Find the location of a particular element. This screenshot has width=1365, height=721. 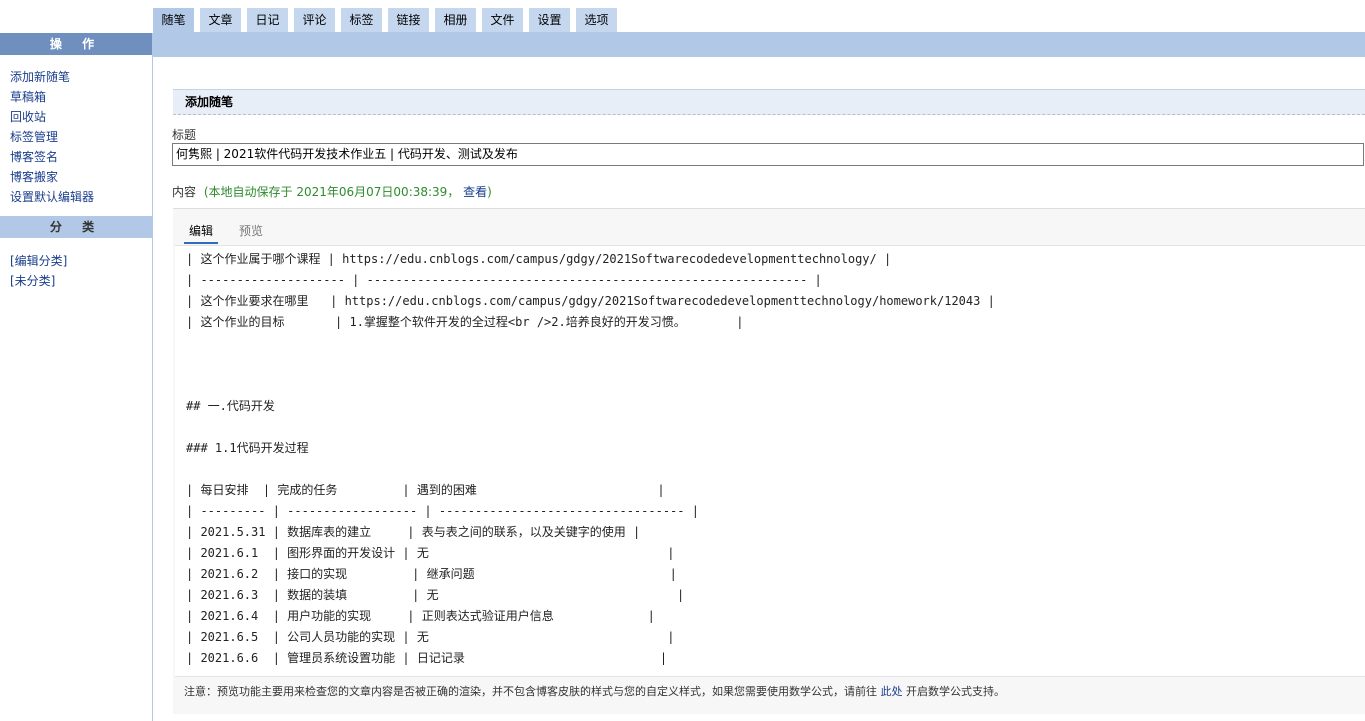

tab-tags: 标签 is located at coordinates (361, 20).